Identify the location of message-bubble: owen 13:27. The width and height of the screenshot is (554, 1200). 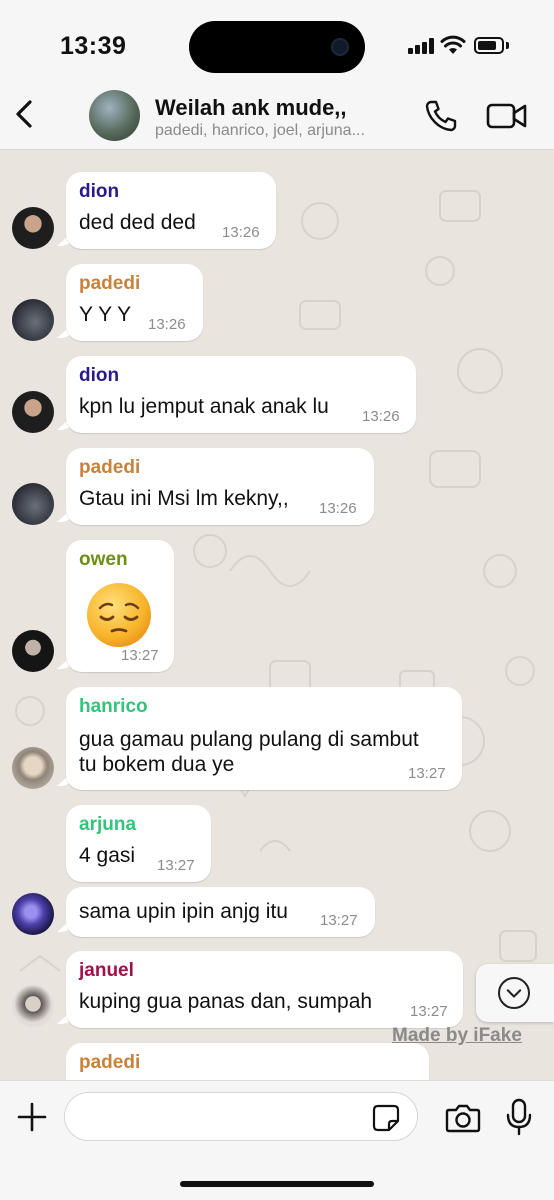
(120, 606).